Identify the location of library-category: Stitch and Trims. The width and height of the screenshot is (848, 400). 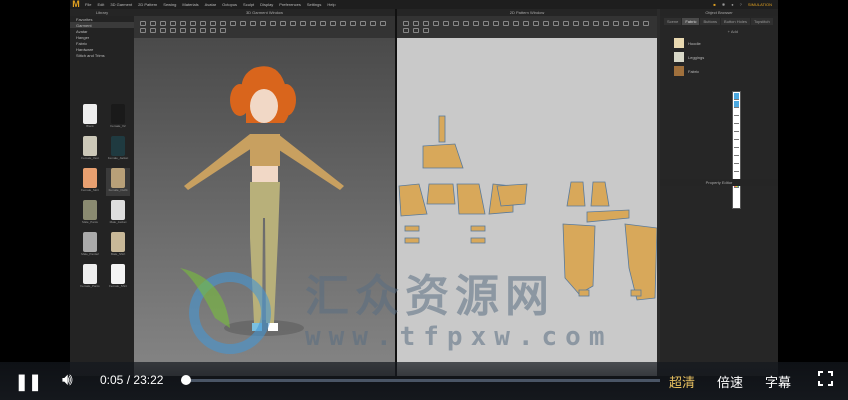
(102, 55).